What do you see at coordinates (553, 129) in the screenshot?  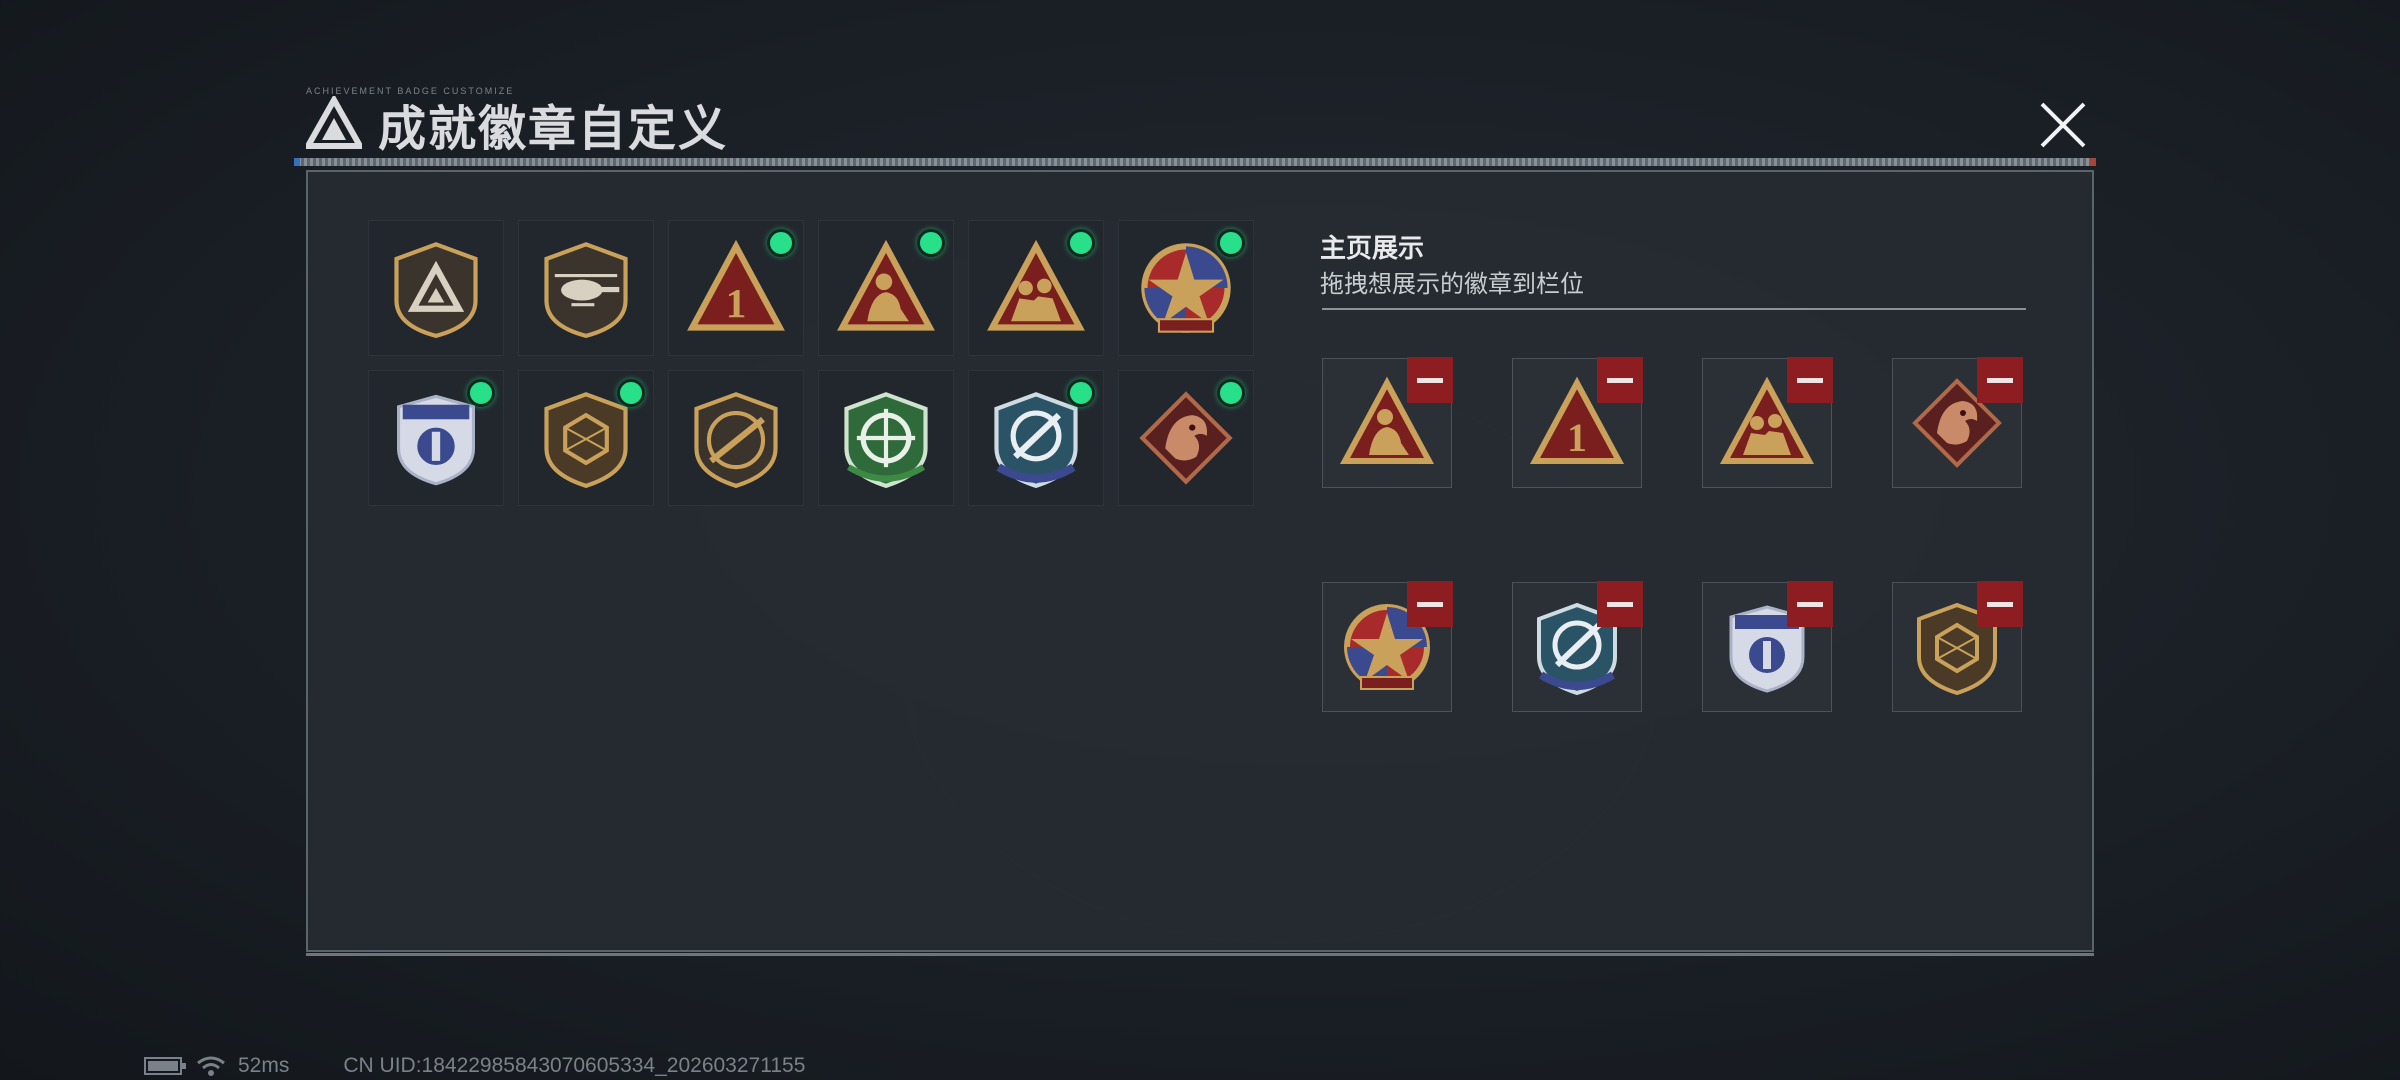 I see `page-title: 成就徽章自定义` at bounding box center [553, 129].